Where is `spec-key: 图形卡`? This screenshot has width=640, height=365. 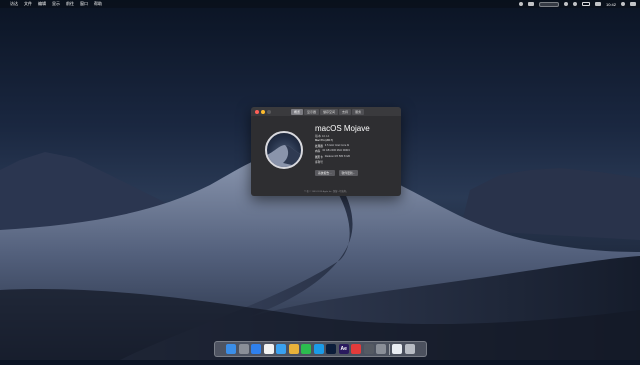 spec-key: 图形卡 is located at coordinates (319, 157).